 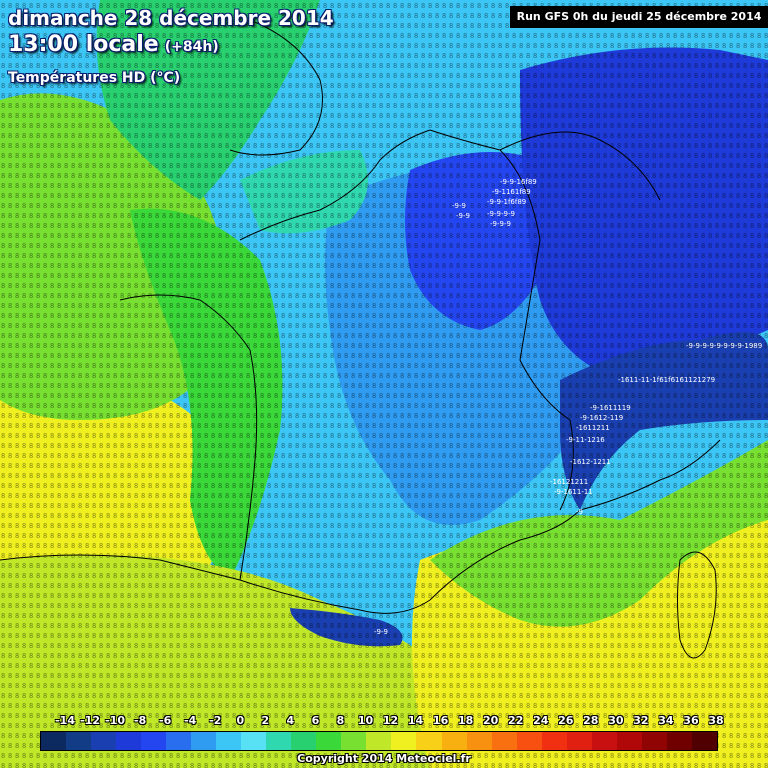 I want to click on time-label: 13:00 locale, so click(x=83, y=44).